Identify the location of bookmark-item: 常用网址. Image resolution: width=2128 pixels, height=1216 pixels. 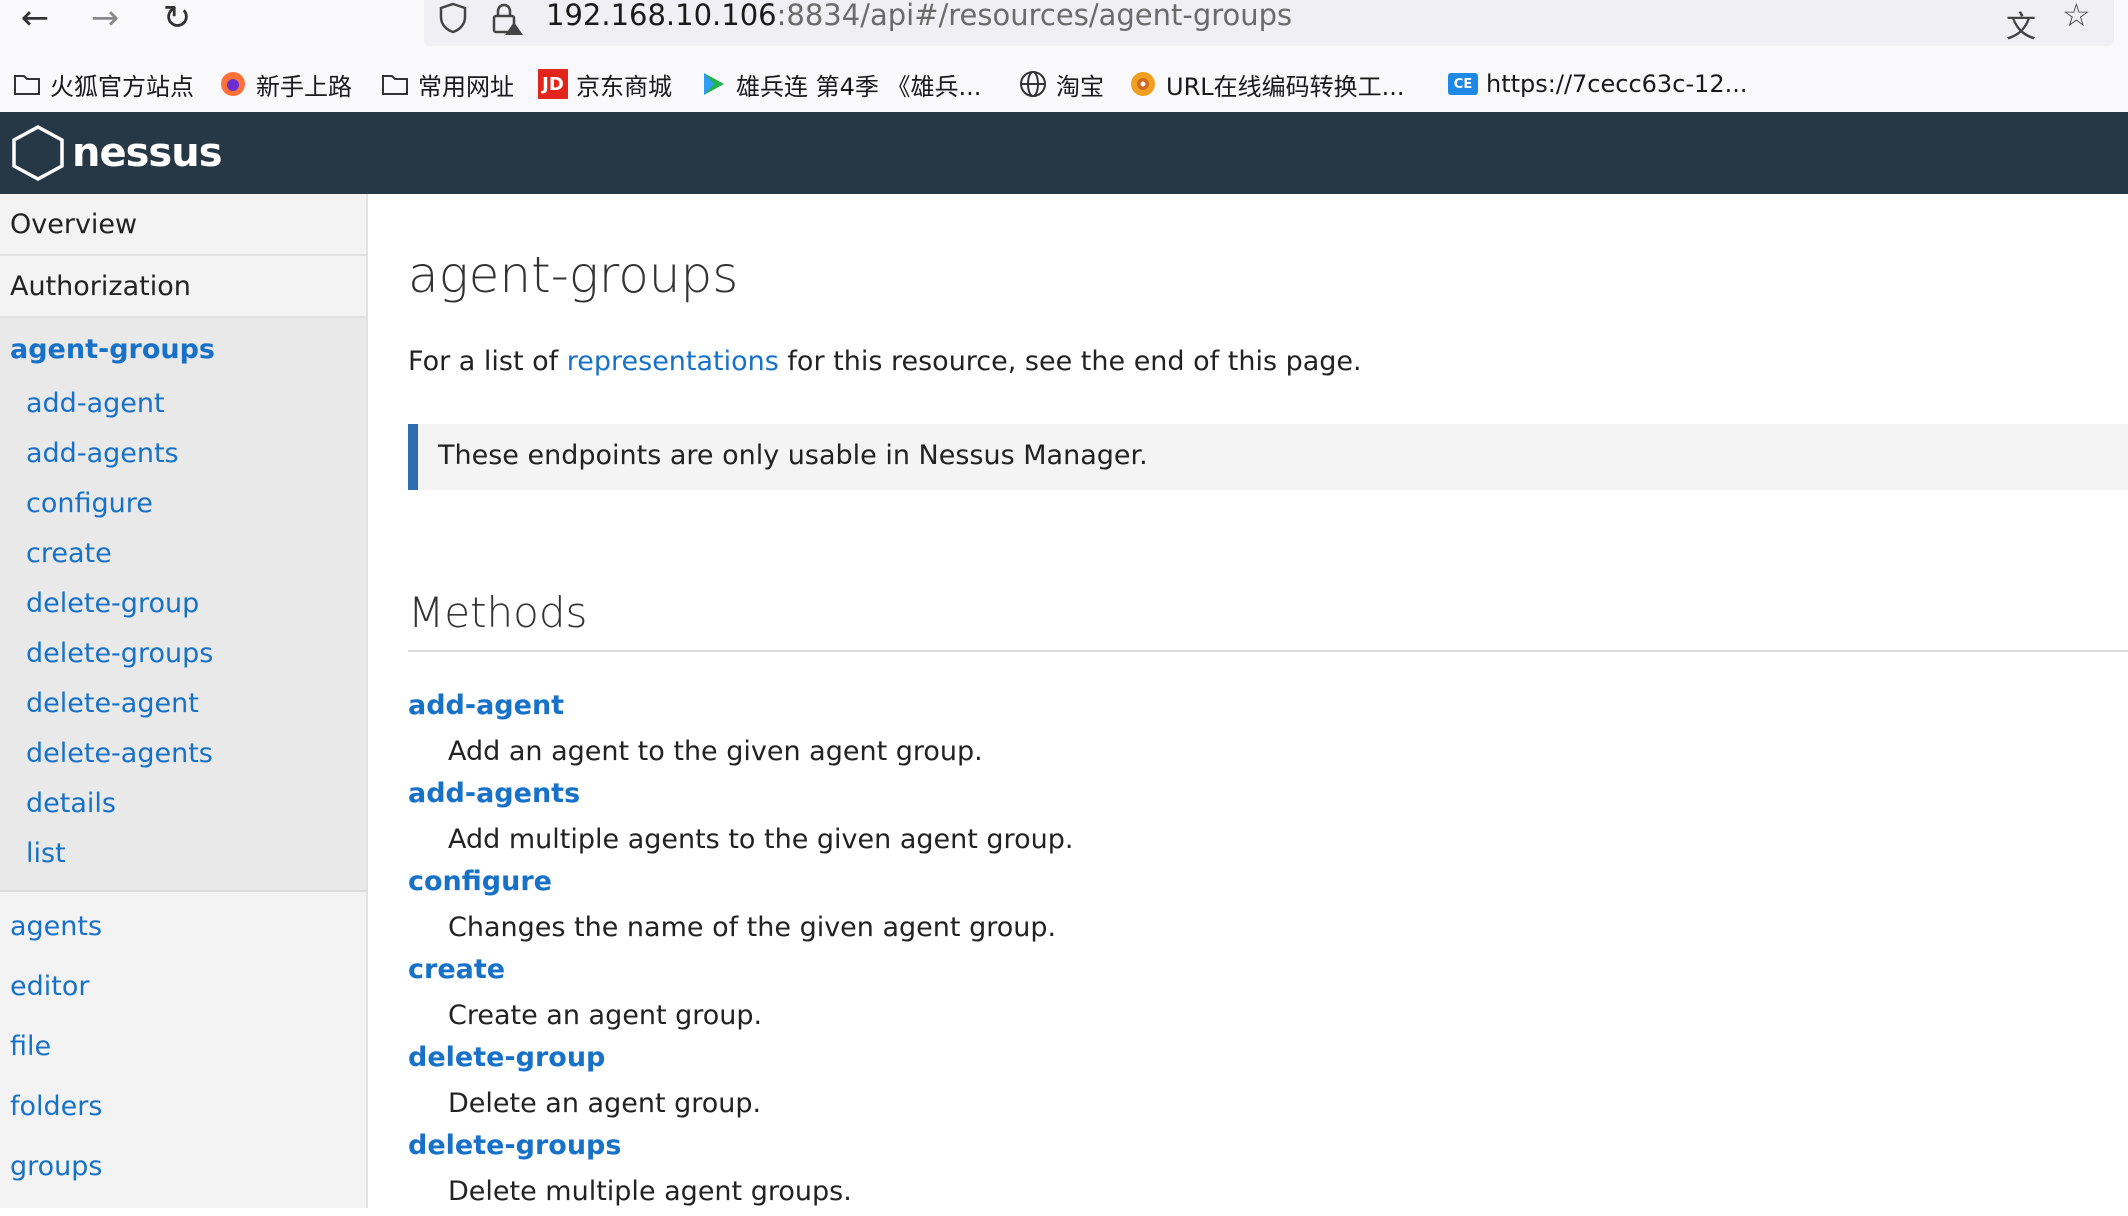
(447, 84).